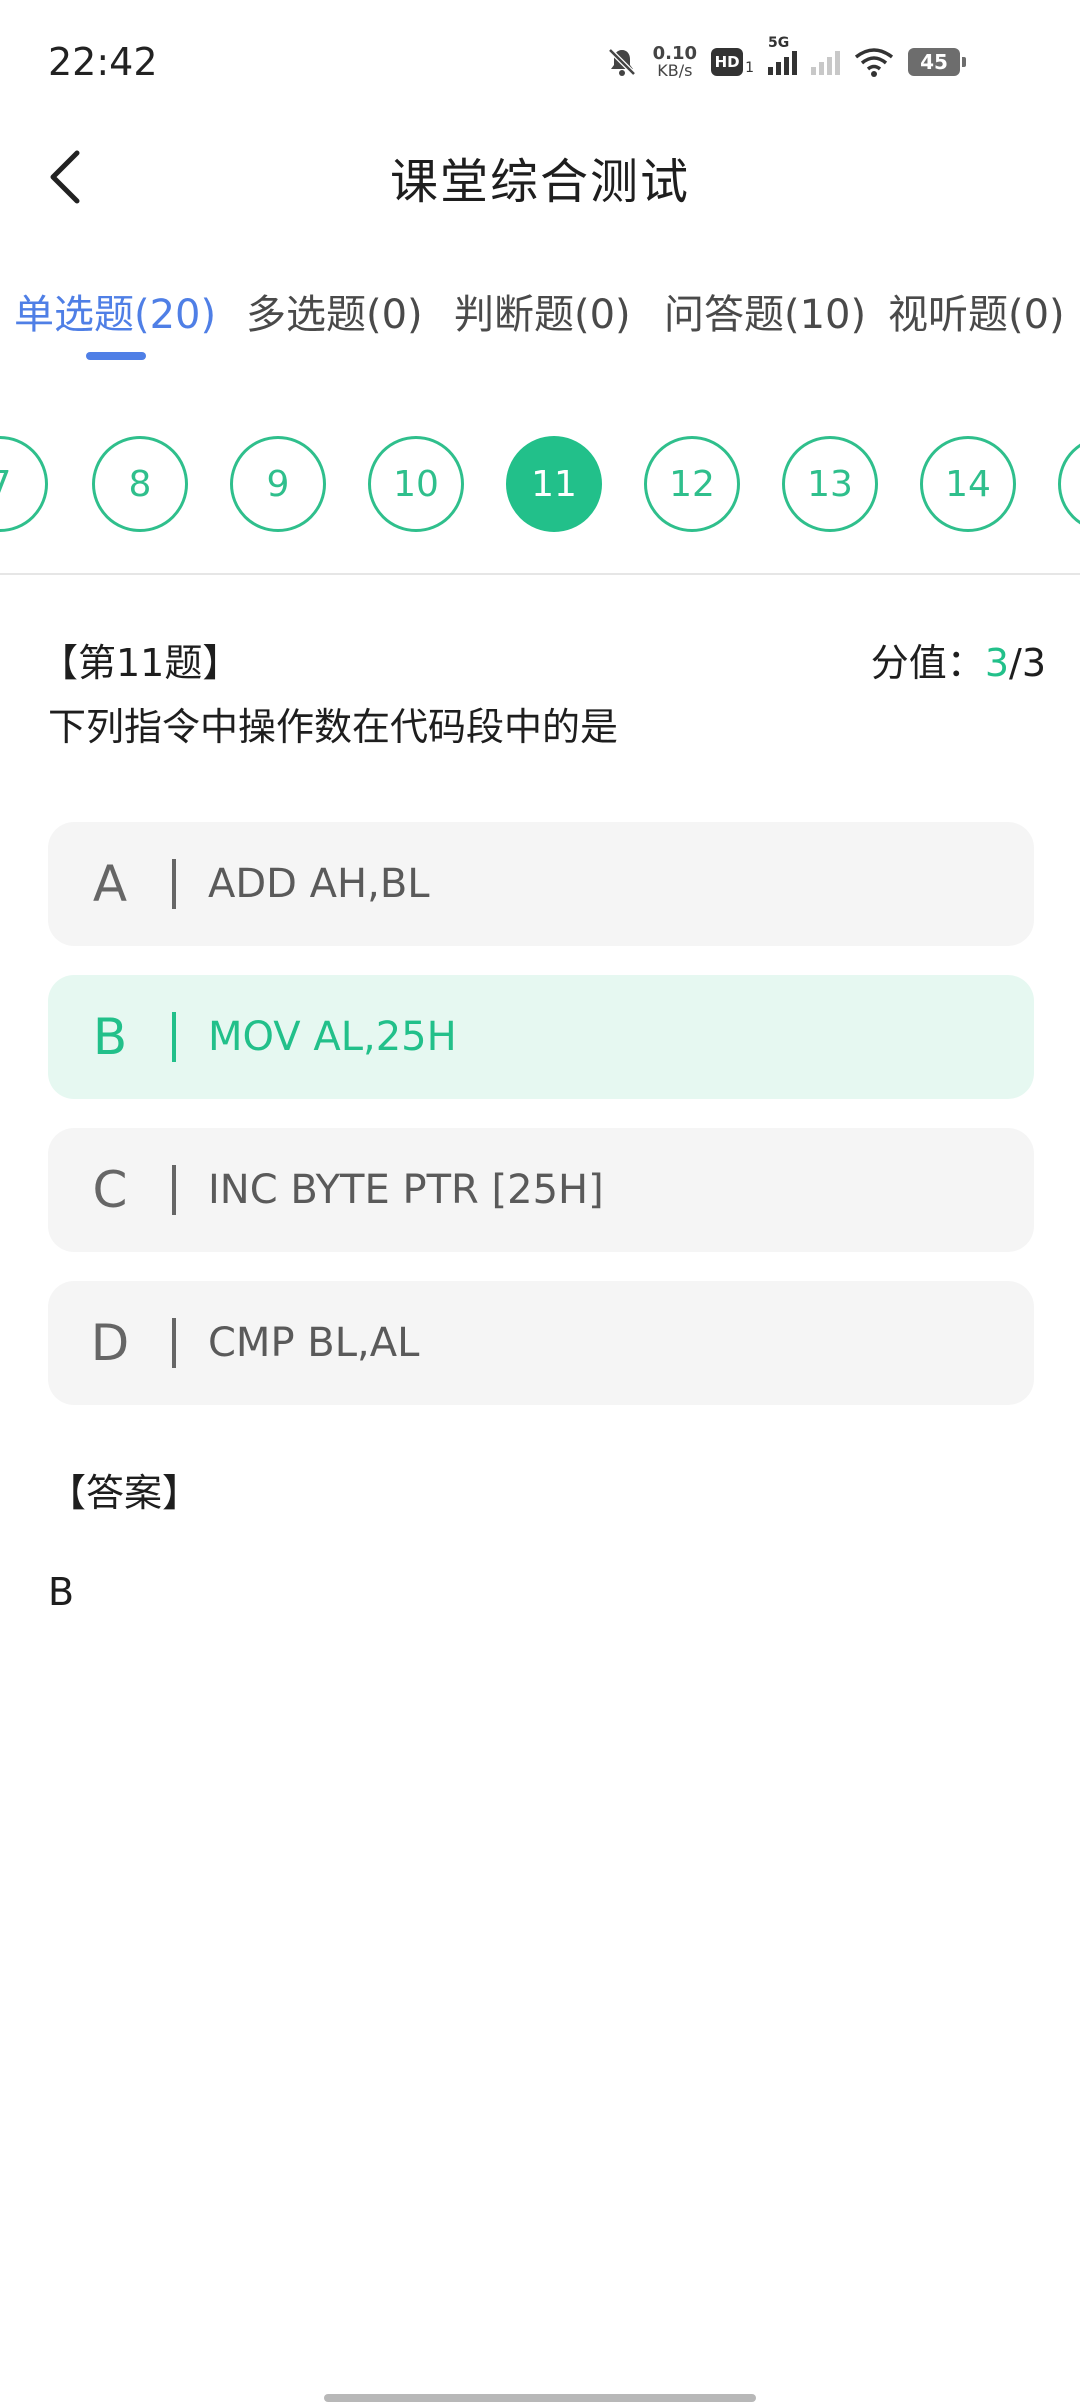 The image size is (1080, 2408). What do you see at coordinates (540, 65) in the screenshot?
I see `status-bar: 22:42 0.10 KB/s HD 1 5G 45` at bounding box center [540, 65].